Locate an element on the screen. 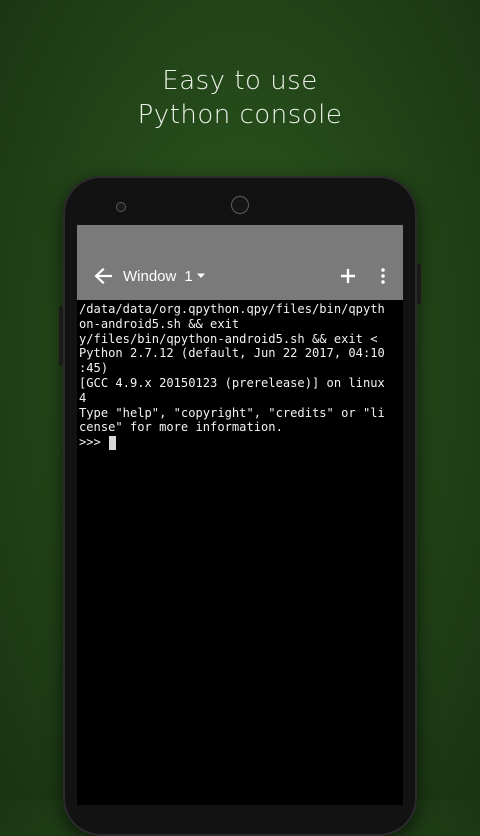  more-vert-icon is located at coordinates (383, 276).